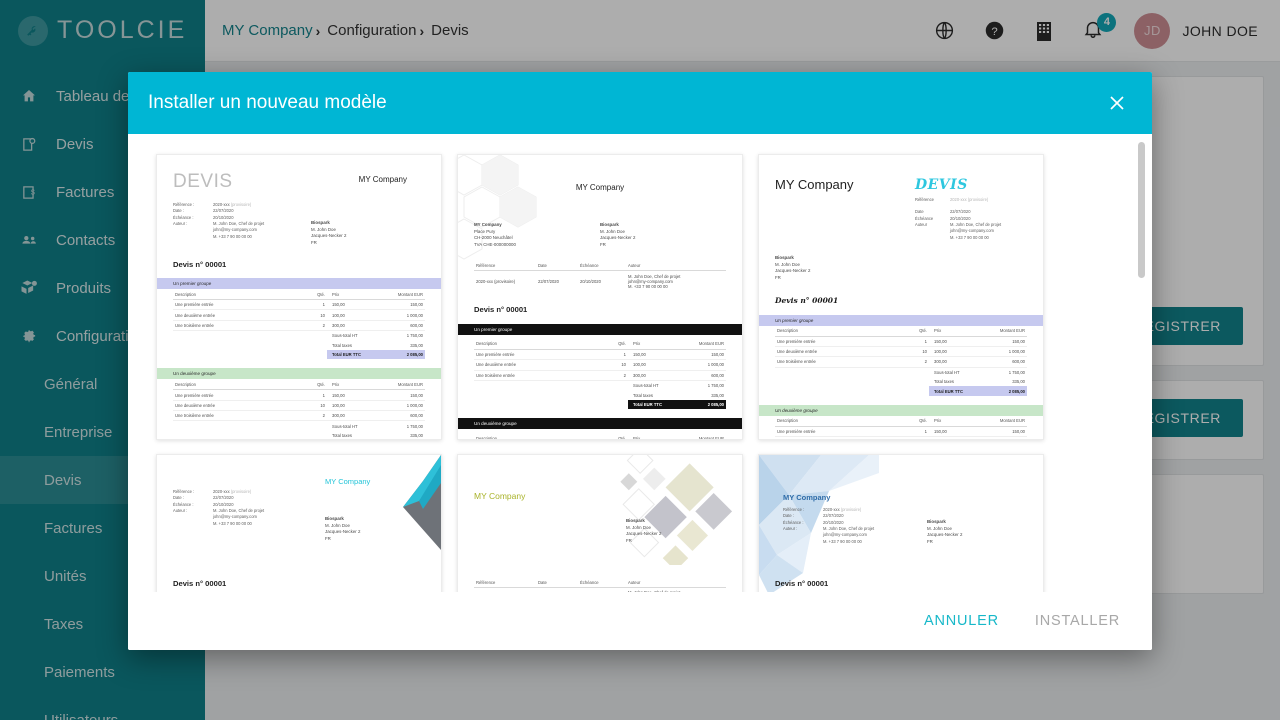 Image resolution: width=1280 pixels, height=720 pixels. I want to click on install-button: INSTALLER, so click(1077, 621).